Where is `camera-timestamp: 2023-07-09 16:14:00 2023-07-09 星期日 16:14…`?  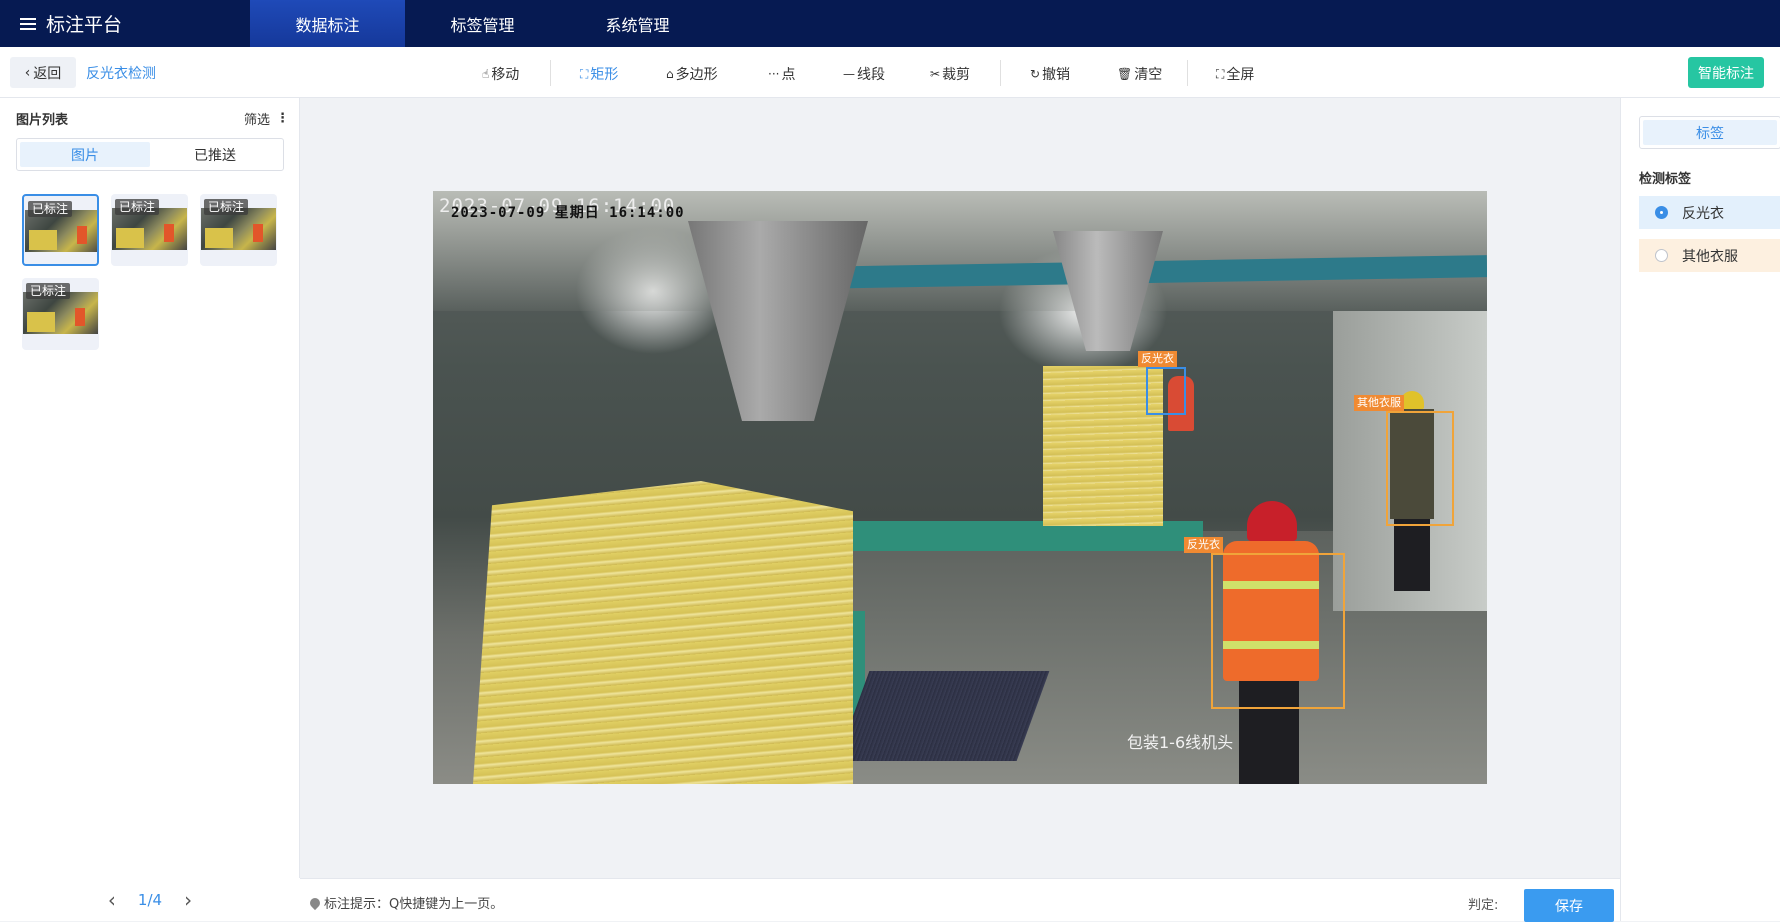 camera-timestamp: 2023-07-09 16:14:00 2023-07-09 星期日 16:14… is located at coordinates (561, 208).